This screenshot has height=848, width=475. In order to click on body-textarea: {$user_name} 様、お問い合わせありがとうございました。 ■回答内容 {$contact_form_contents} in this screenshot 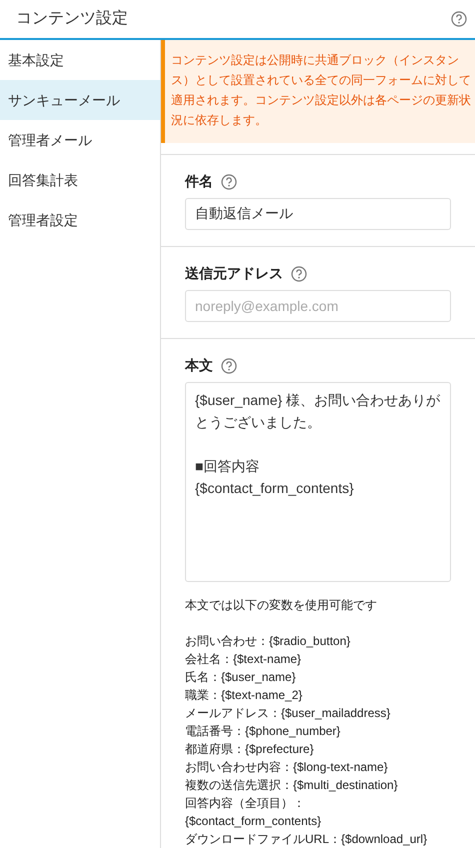, I will do `click(318, 482)`.